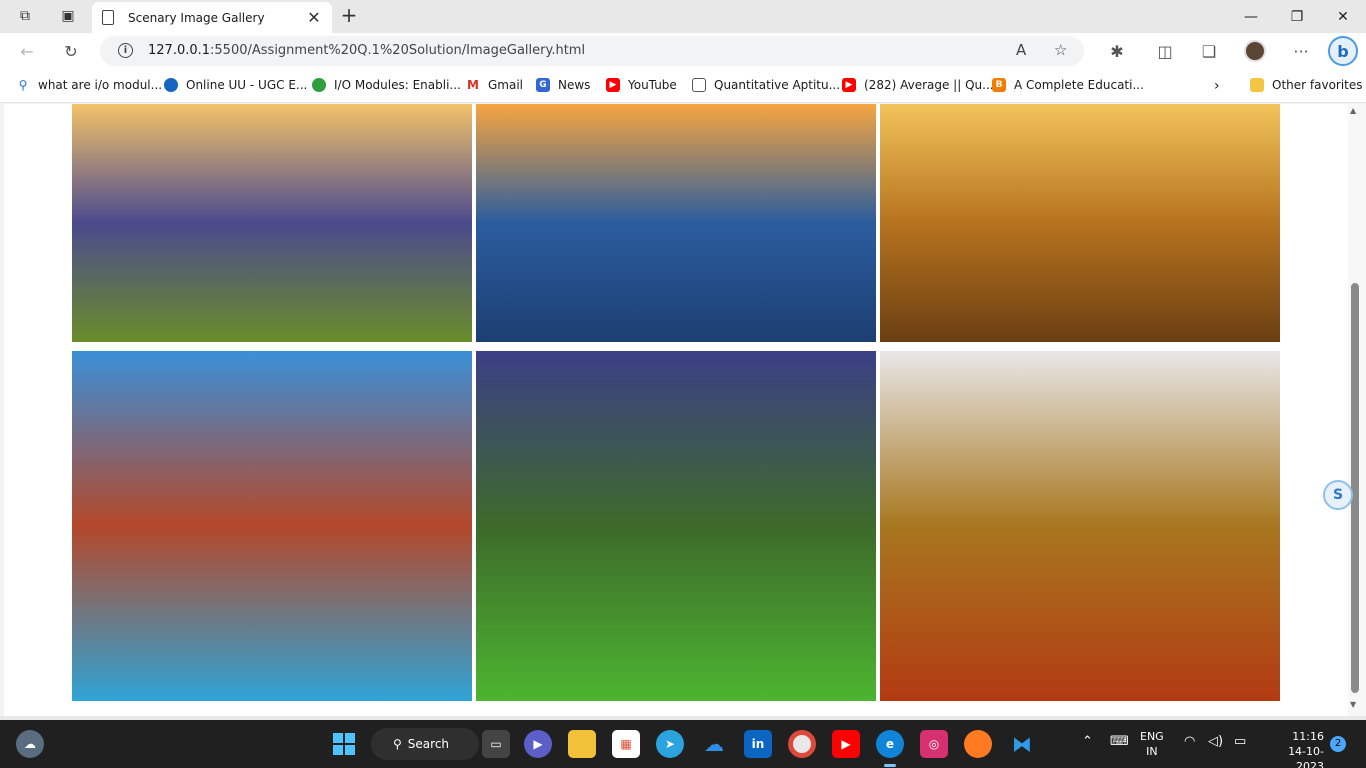  I want to click on system-clock: 11:16 14-10-2023, so click(1293, 748).